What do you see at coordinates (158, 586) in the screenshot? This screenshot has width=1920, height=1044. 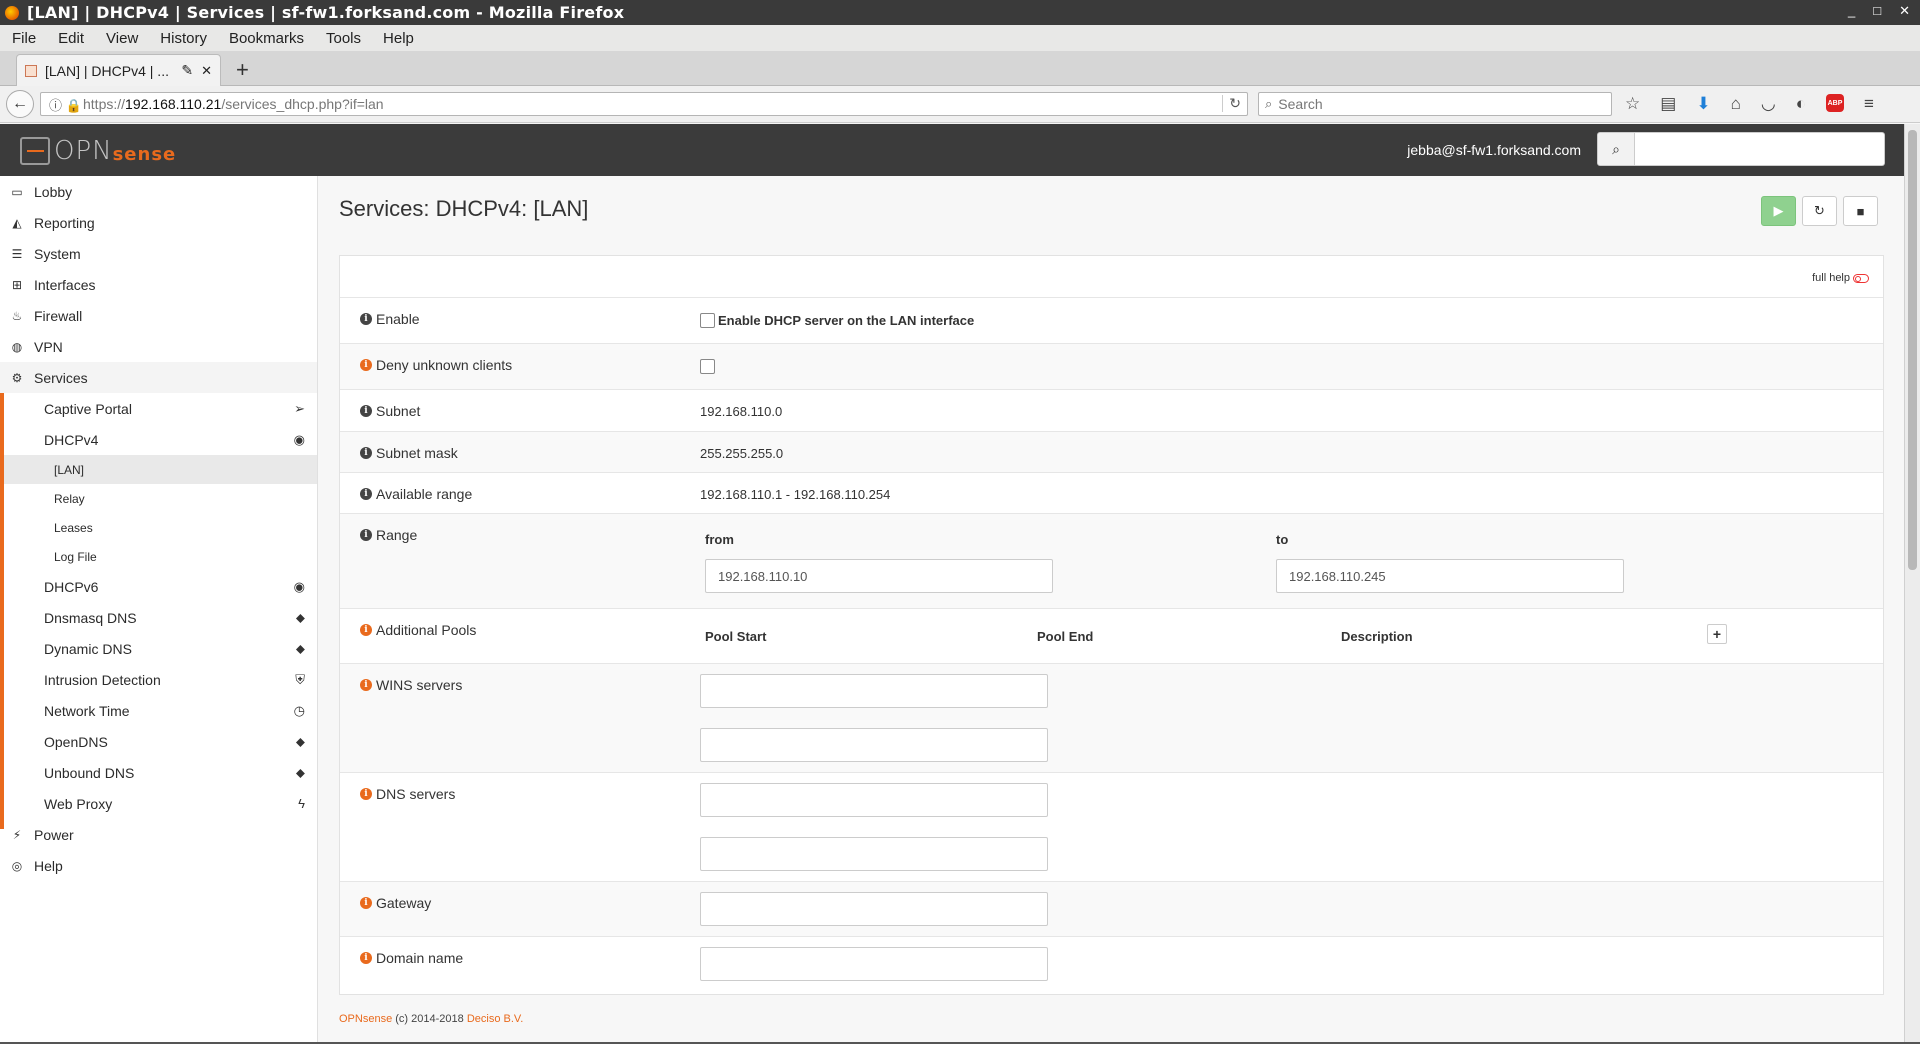 I see `sidebar-item-dhcpv6: DHCPv6 ◉` at bounding box center [158, 586].